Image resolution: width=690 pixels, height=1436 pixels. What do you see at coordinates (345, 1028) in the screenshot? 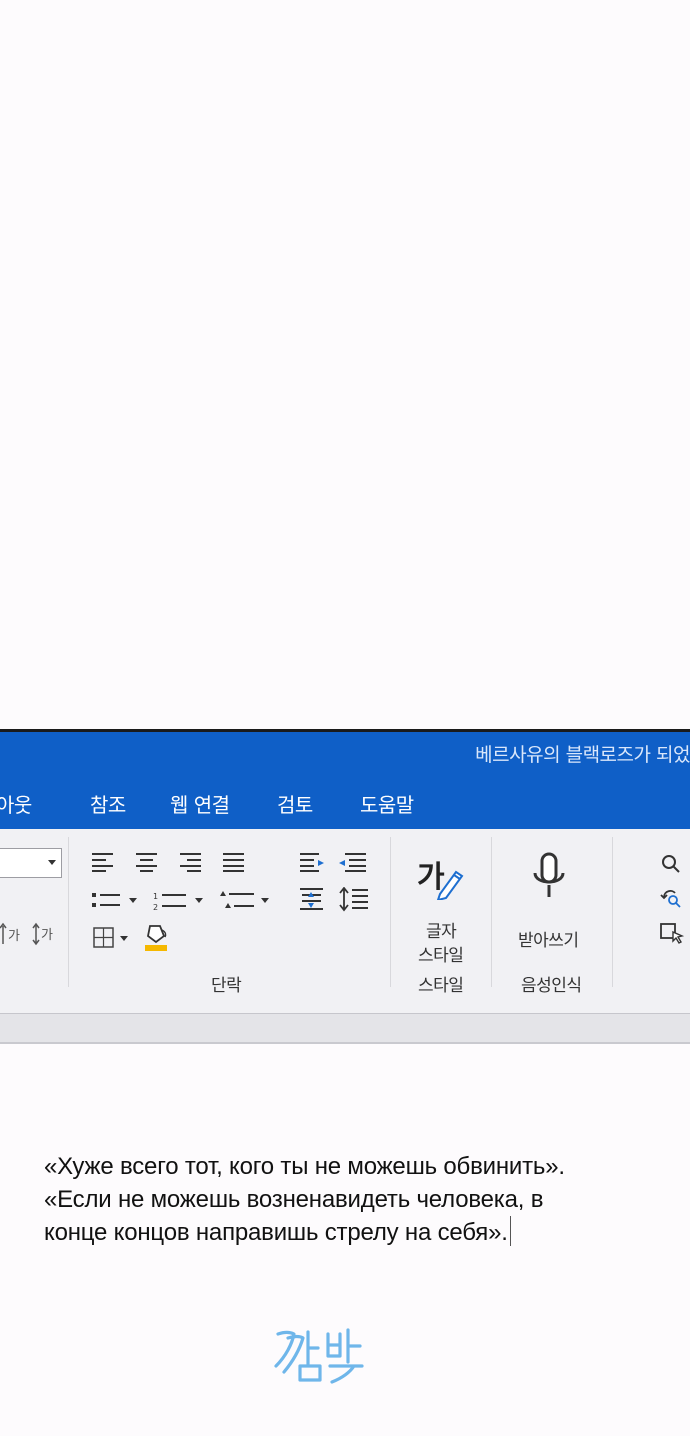
I see `ribbon-bottom-bar` at bounding box center [345, 1028].